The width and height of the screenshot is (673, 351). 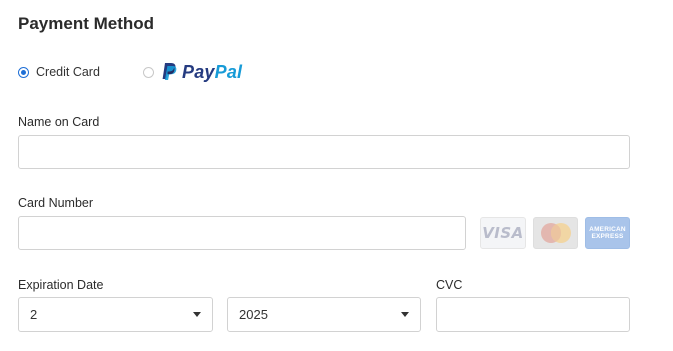 I want to click on expiration-date-label: Expiration Date, so click(x=61, y=285).